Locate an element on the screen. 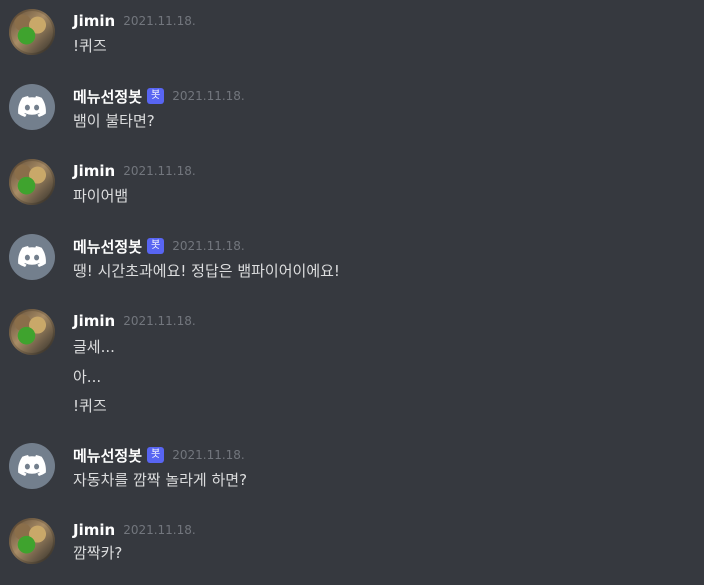  message-text: 뱀이 불타면? is located at coordinates (114, 121).